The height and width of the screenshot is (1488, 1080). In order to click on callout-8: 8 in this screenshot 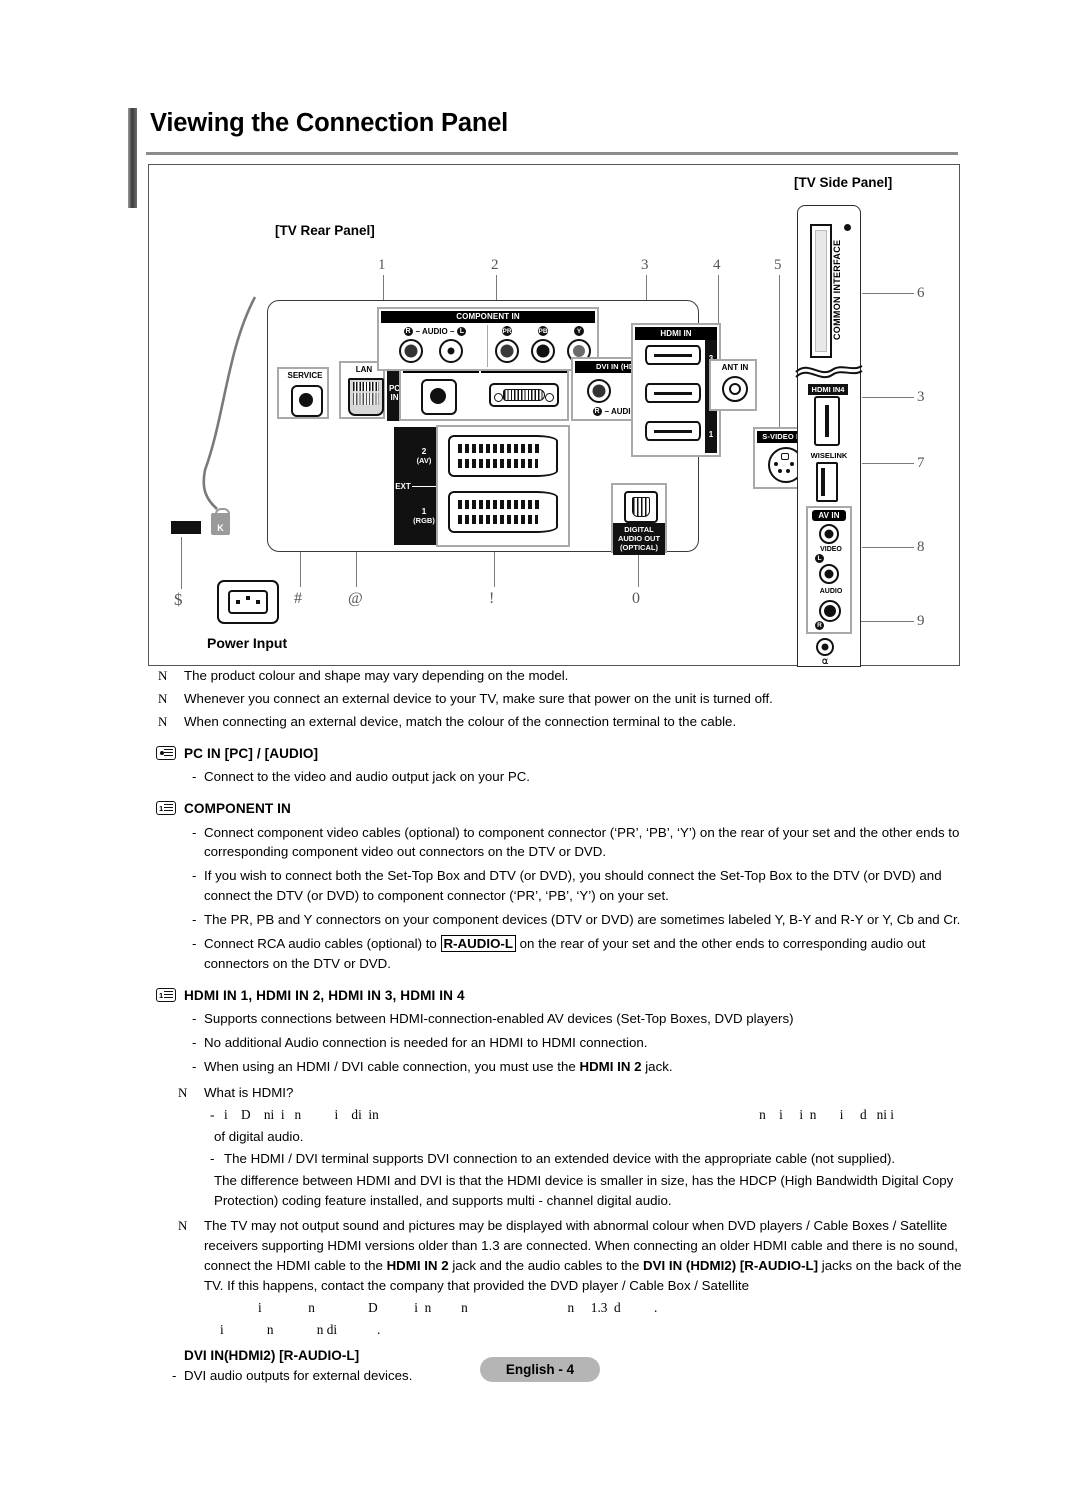, I will do `click(921, 547)`.